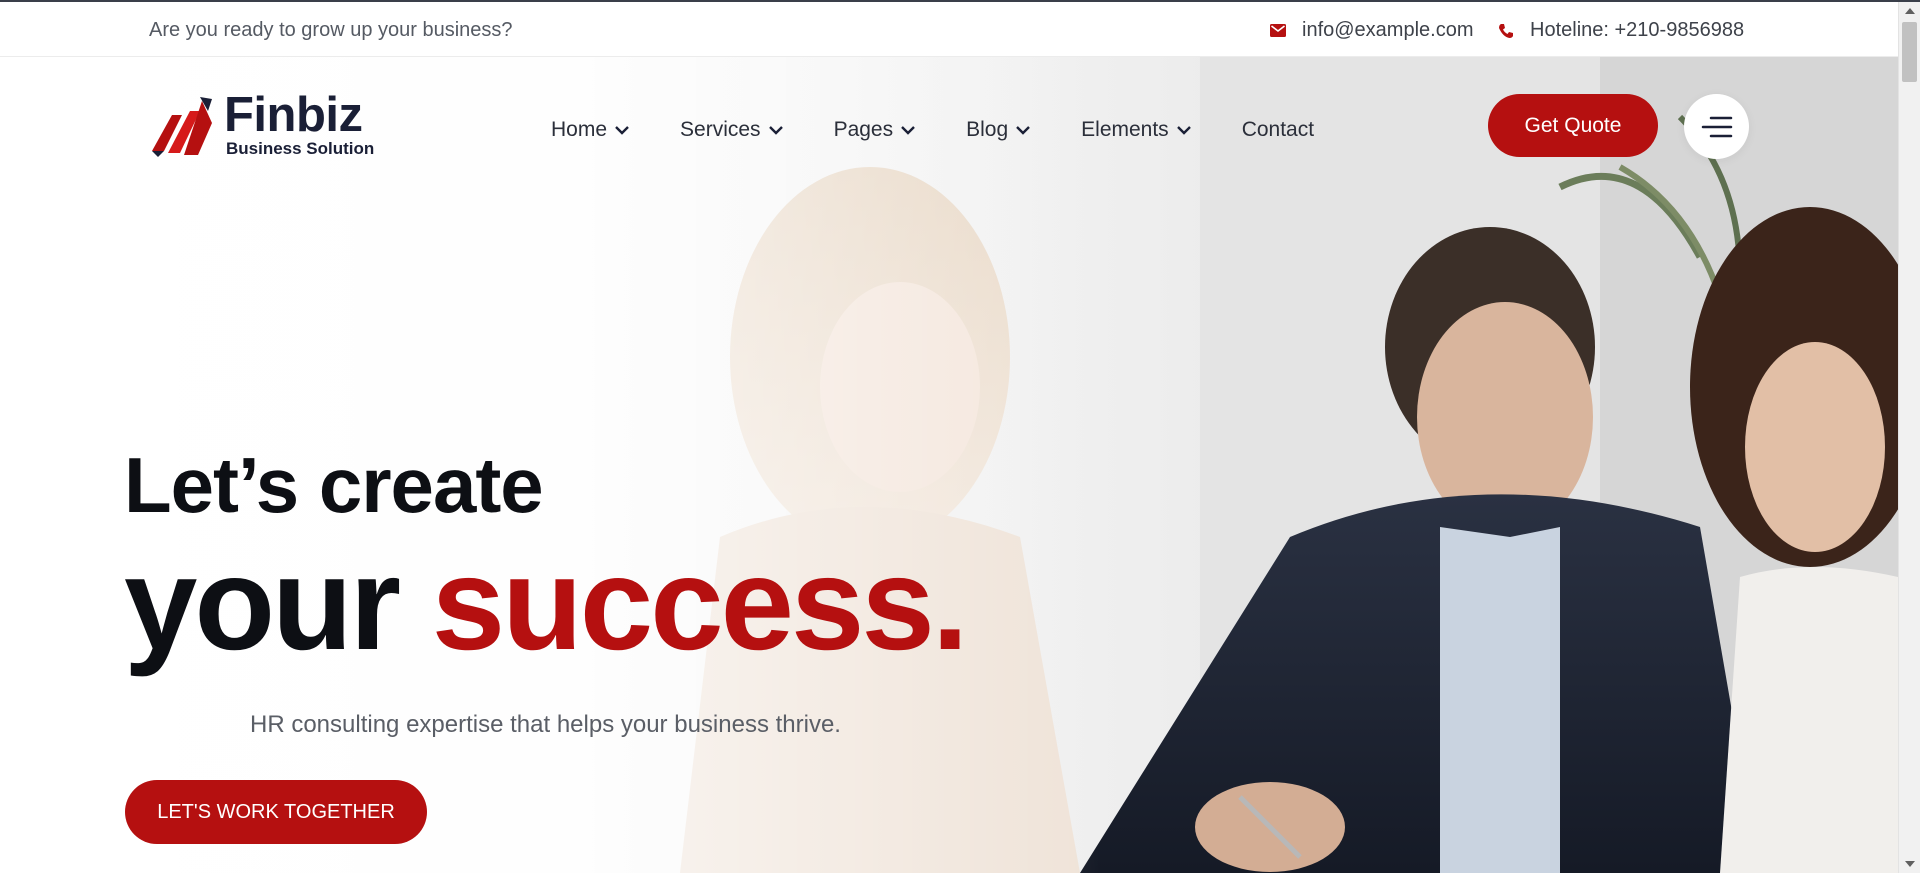 This screenshot has height=873, width=1920. What do you see at coordinates (334, 485) in the screenshot?
I see `hero-title-line1: Let’s create` at bounding box center [334, 485].